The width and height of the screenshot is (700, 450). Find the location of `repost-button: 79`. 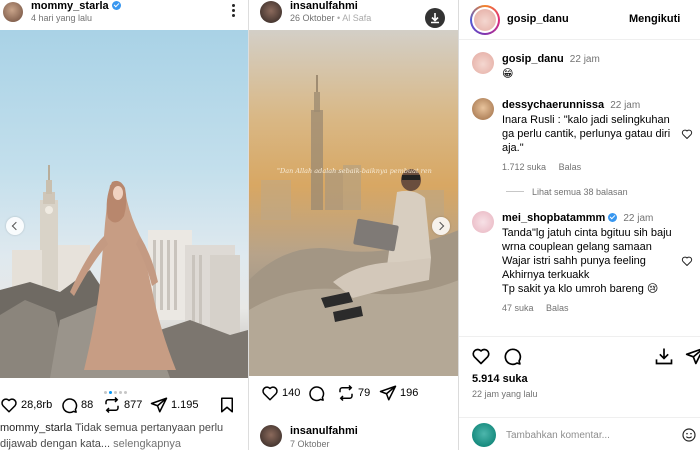

repost-button: 79 is located at coordinates (353, 393).